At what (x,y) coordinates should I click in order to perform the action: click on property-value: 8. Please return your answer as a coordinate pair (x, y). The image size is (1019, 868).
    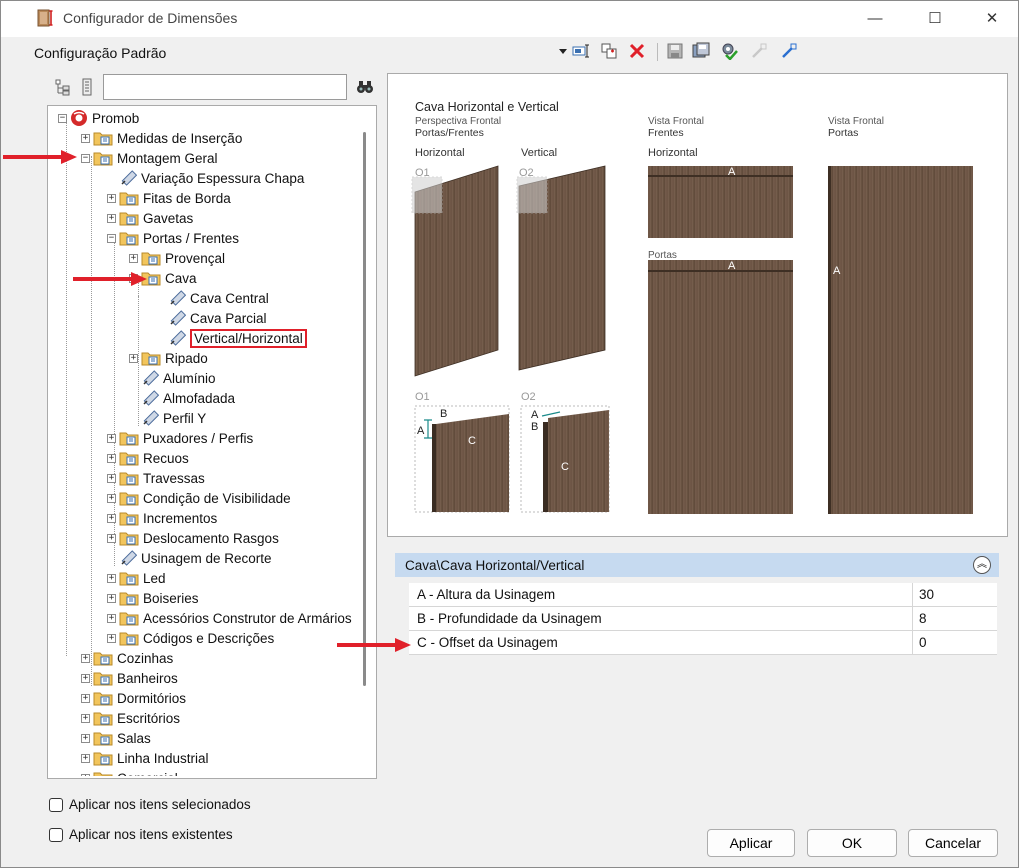
    Looking at the image, I should click on (955, 618).